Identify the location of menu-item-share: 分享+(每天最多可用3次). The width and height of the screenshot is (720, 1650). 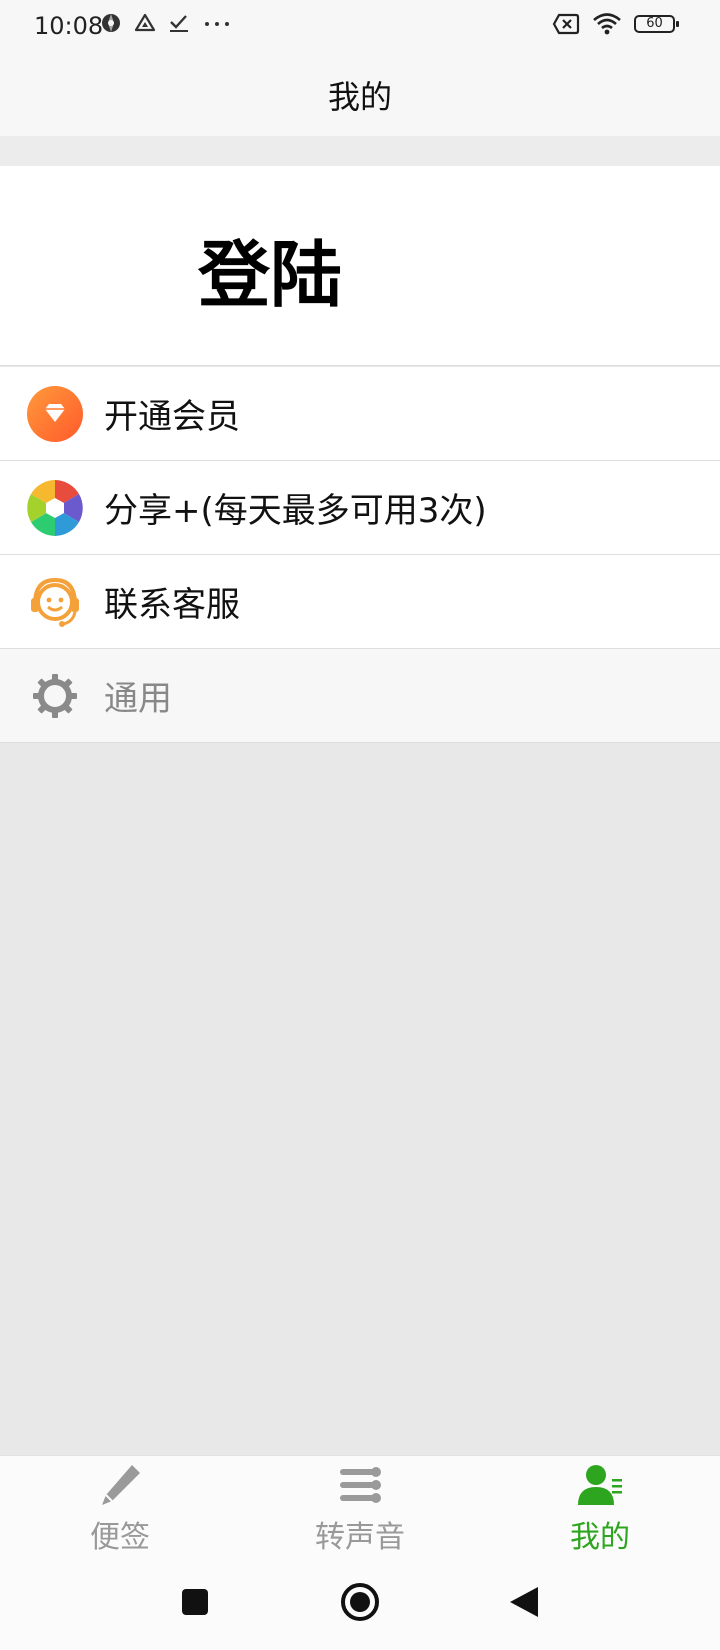
(360, 508).